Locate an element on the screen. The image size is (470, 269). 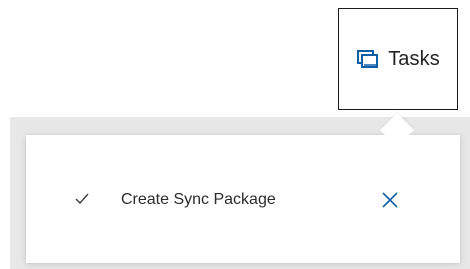
tasks-stack-icon is located at coordinates (368, 59).